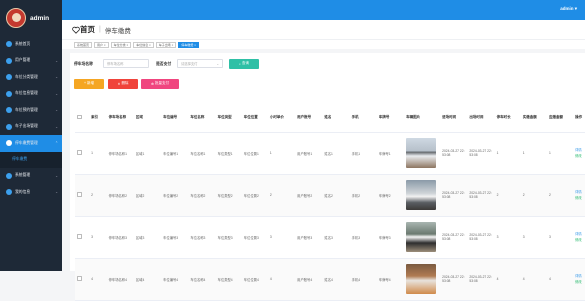  Describe the element at coordinates (83, 44) in the screenshot. I see `tab-home: 系统首页` at that location.